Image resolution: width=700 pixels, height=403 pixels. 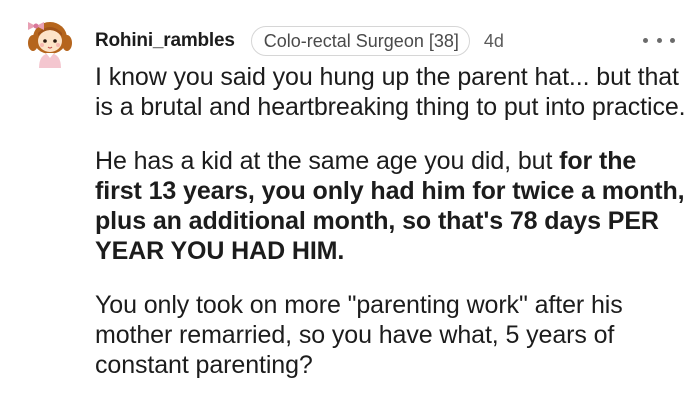 What do you see at coordinates (494, 41) in the screenshot?
I see `comment-timestamp: 4d` at bounding box center [494, 41].